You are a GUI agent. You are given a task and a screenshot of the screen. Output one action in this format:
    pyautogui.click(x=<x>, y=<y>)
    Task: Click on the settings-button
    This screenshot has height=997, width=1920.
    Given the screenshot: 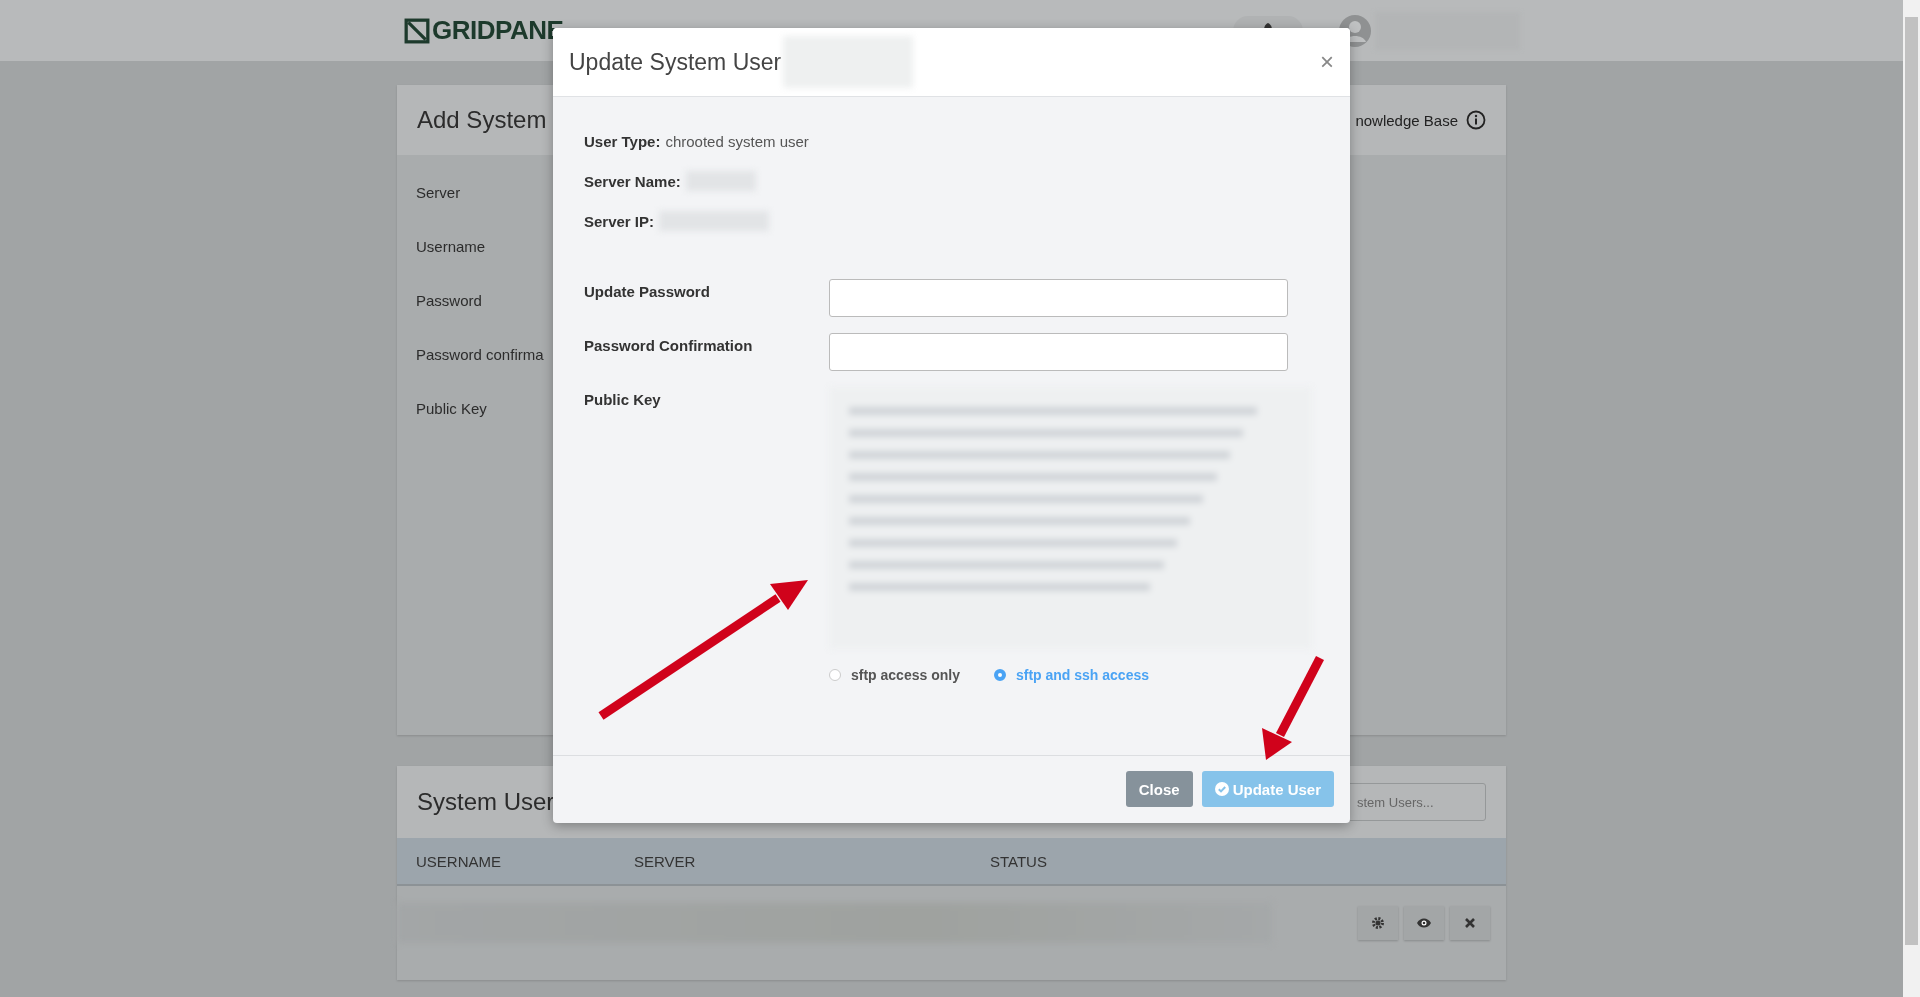 What is the action you would take?
    pyautogui.click(x=1378, y=923)
    